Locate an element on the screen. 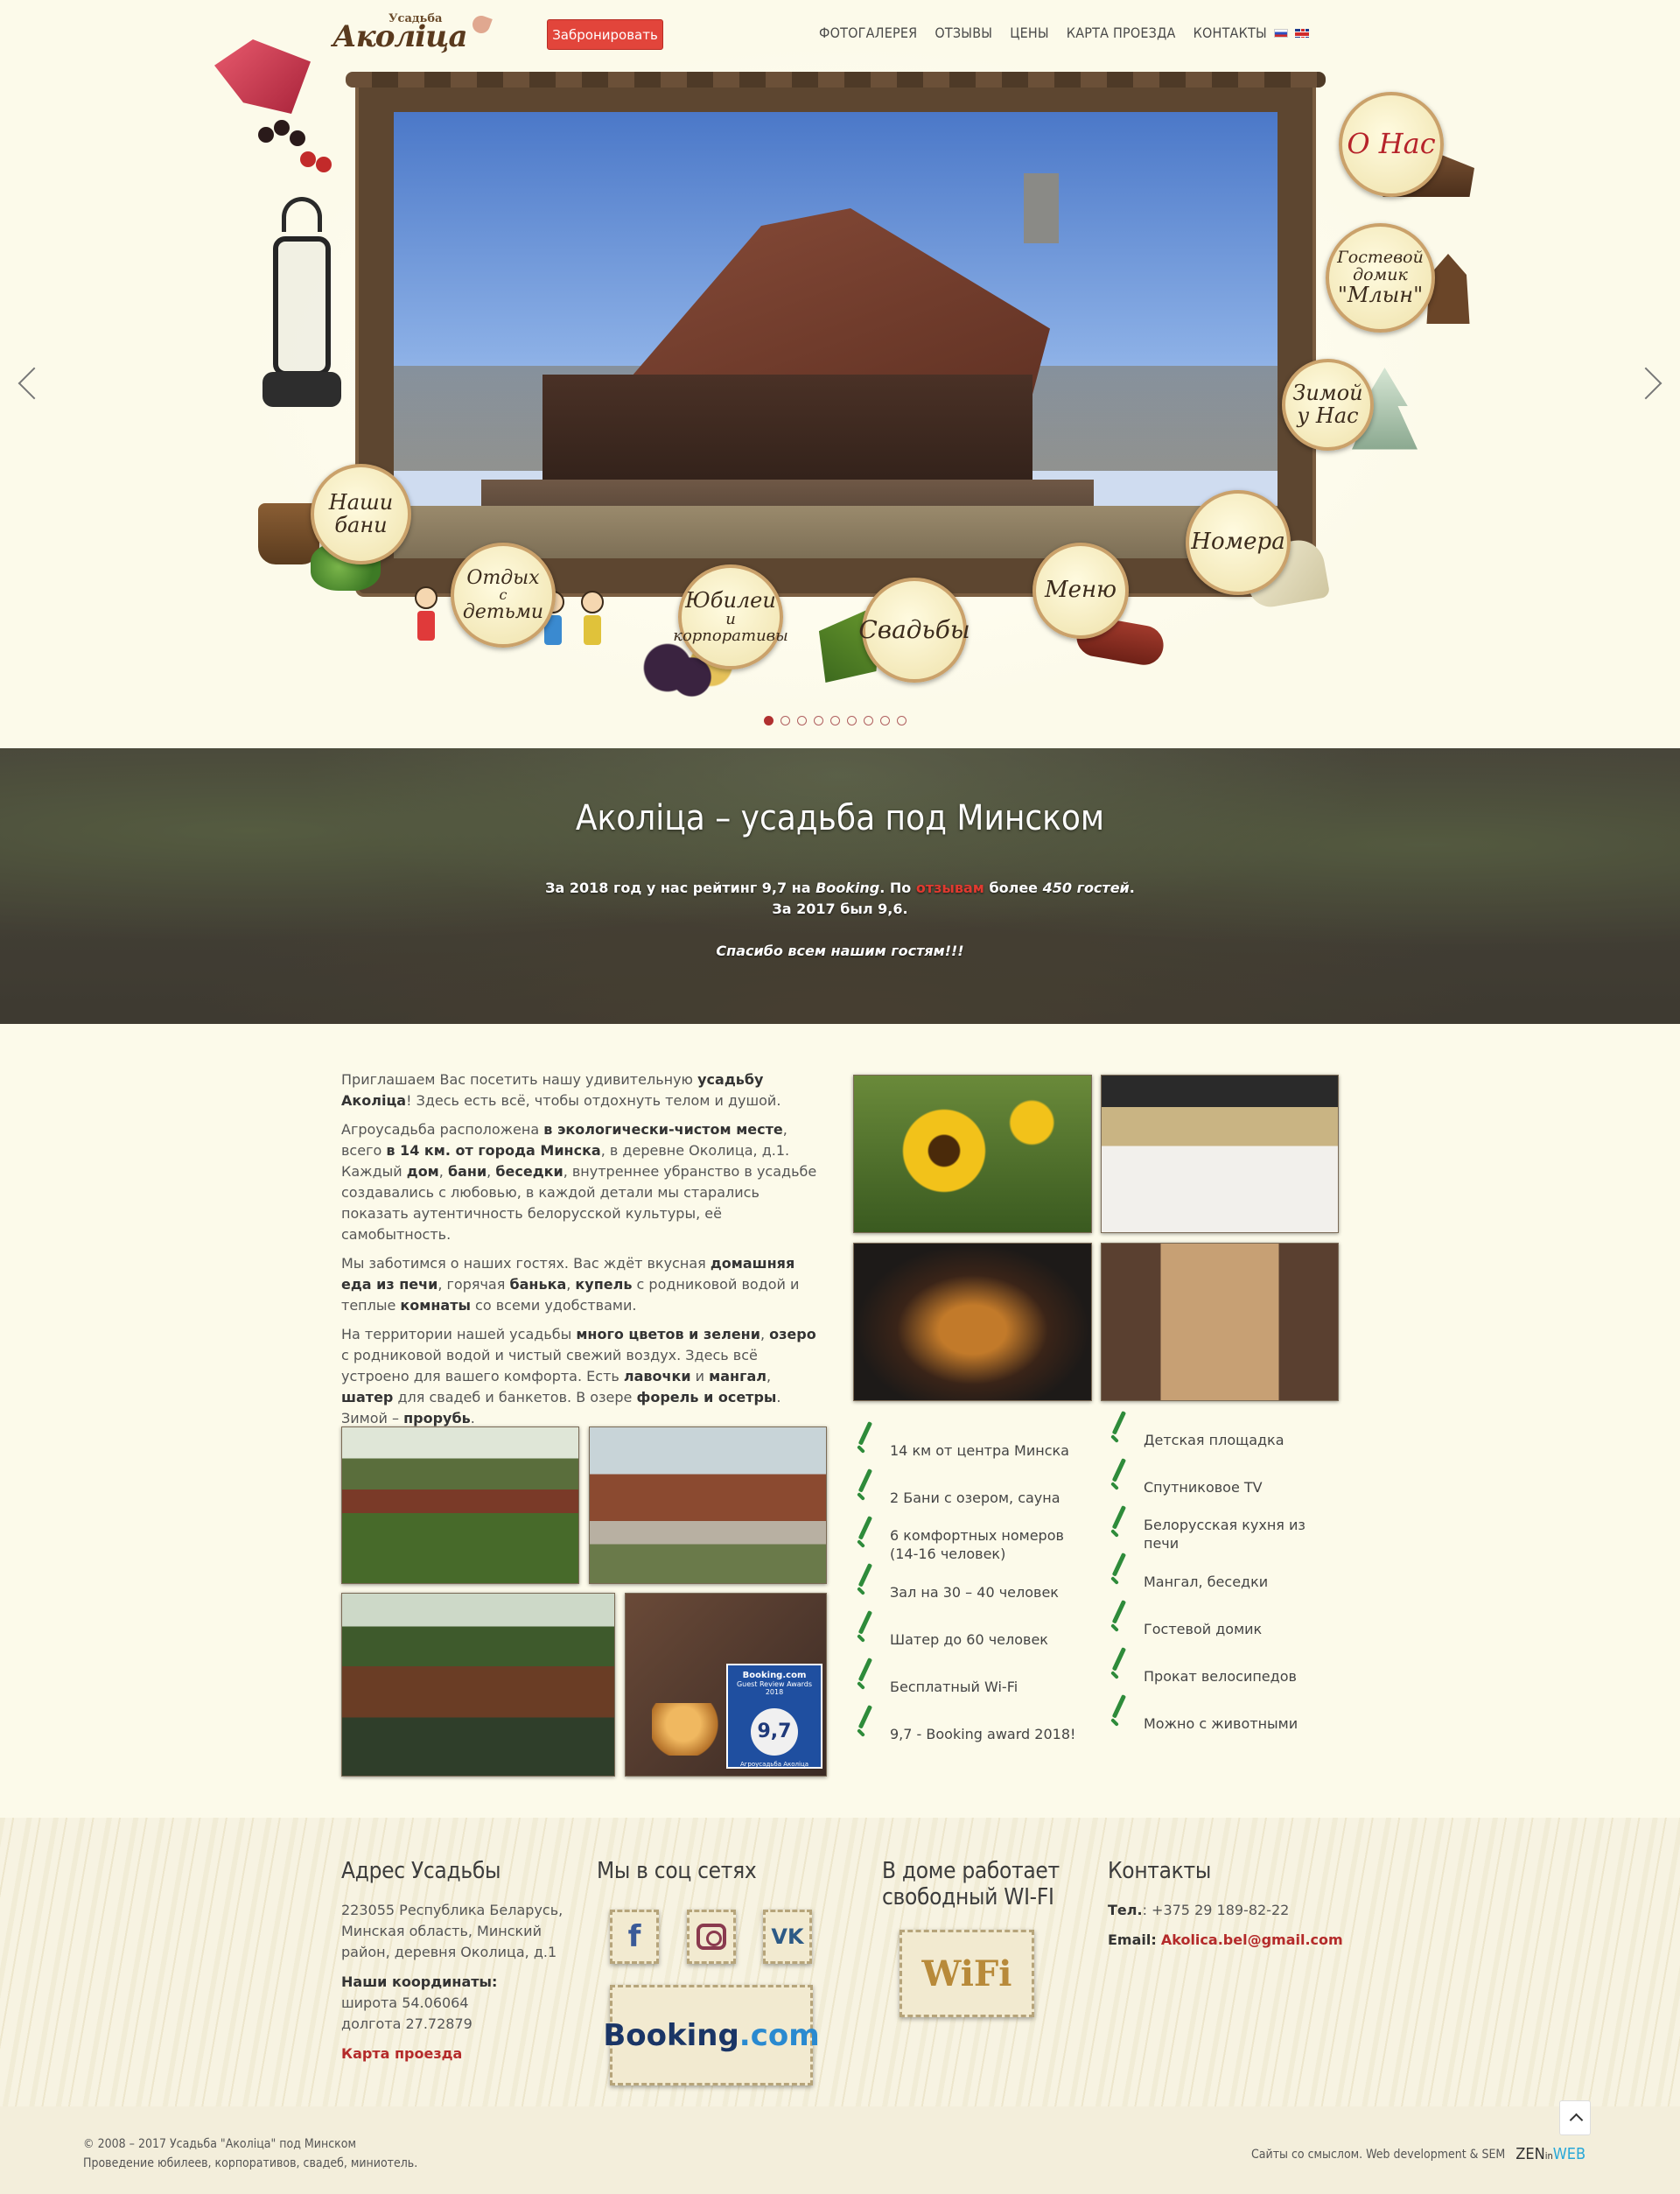 The height and width of the screenshot is (2194, 1680). bubble-weddings: Свадьбы is located at coordinates (914, 630).